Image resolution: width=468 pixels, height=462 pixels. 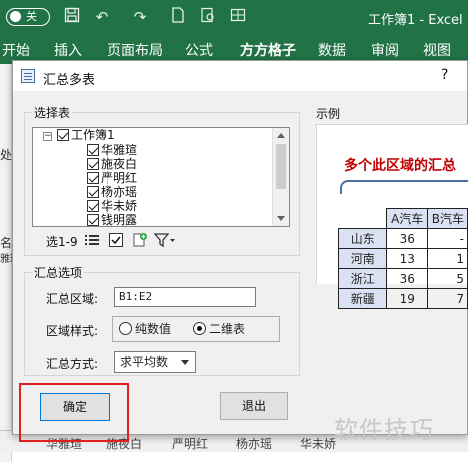 I want to click on style-label: 区域样式:, so click(x=72, y=331).